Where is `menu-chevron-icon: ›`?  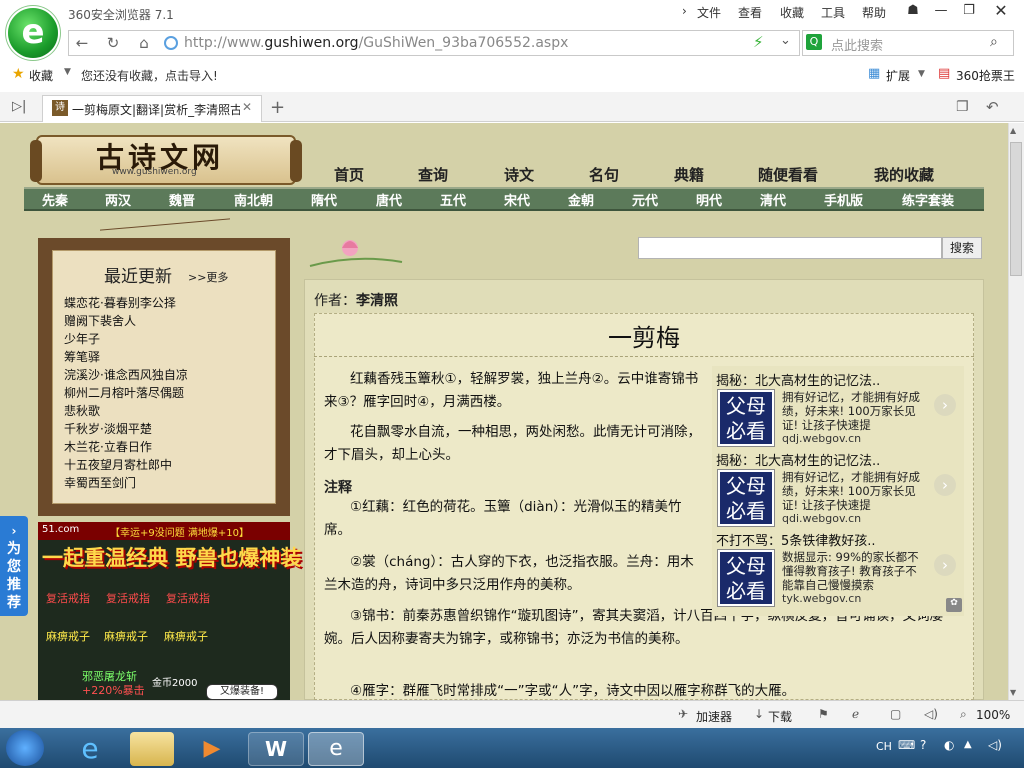
menu-chevron-icon: › is located at coordinates (684, 11).